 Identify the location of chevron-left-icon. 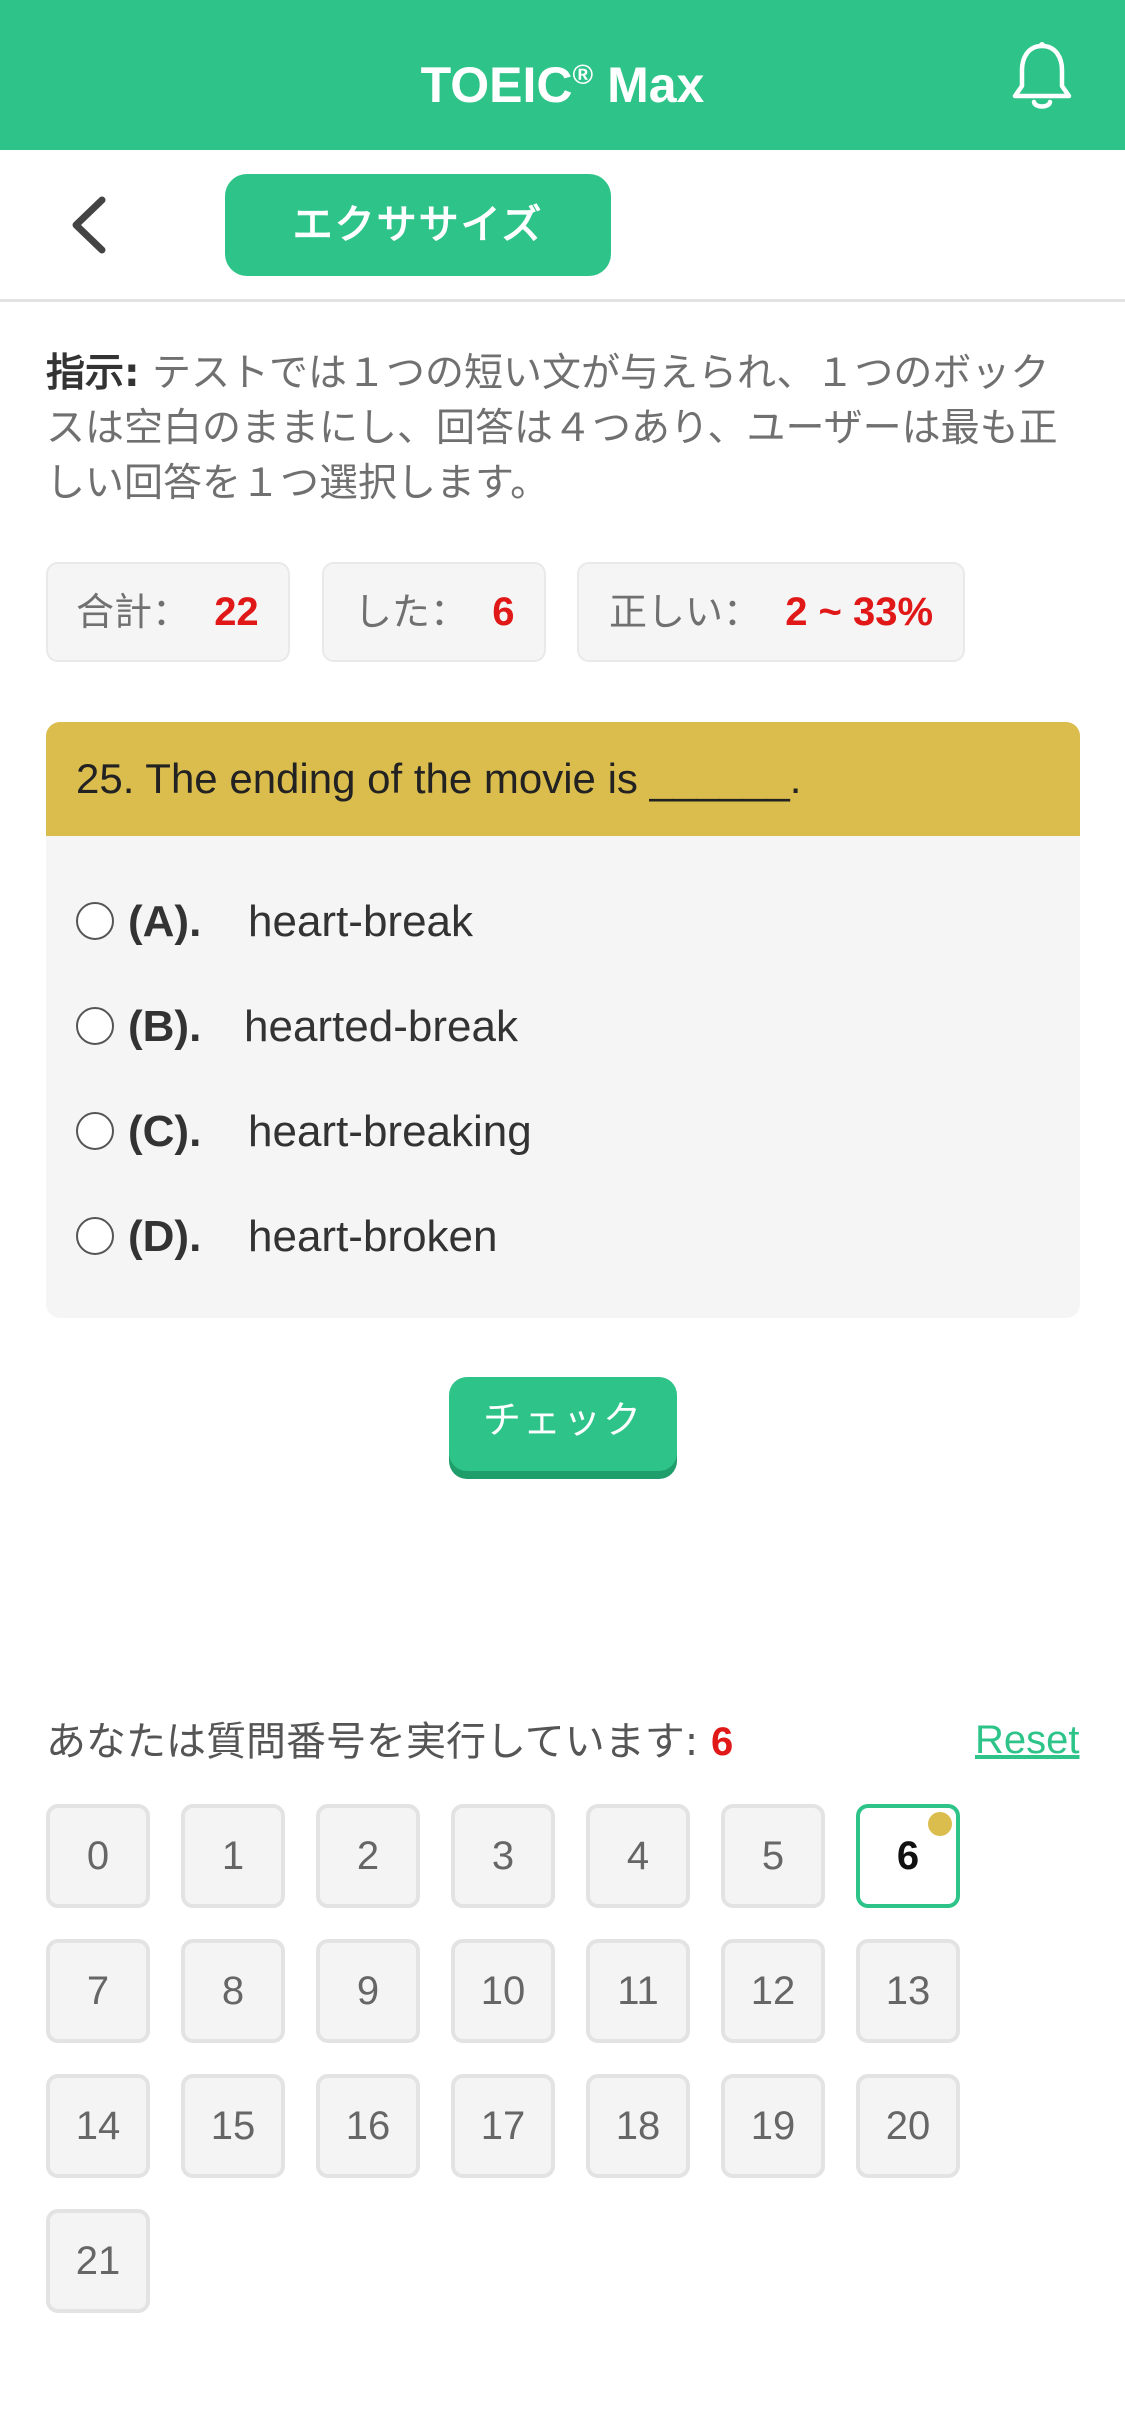
(90, 225).